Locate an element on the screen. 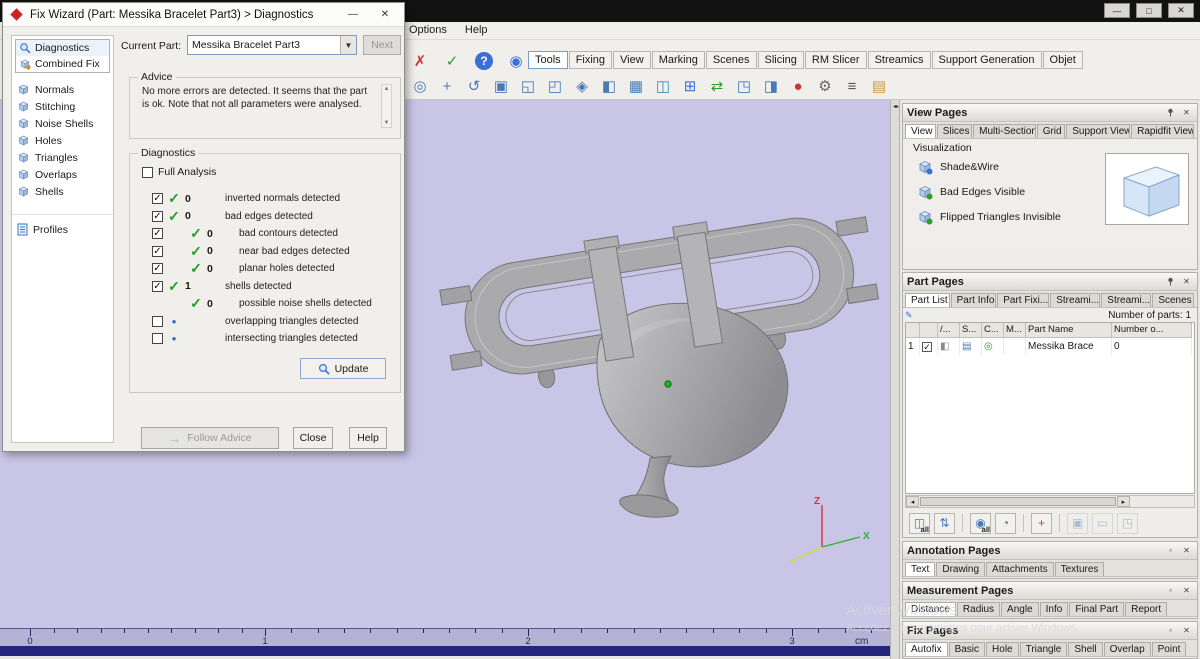 The image size is (1200, 659). ribbon-tab-objet: Objet is located at coordinates (1062, 60).